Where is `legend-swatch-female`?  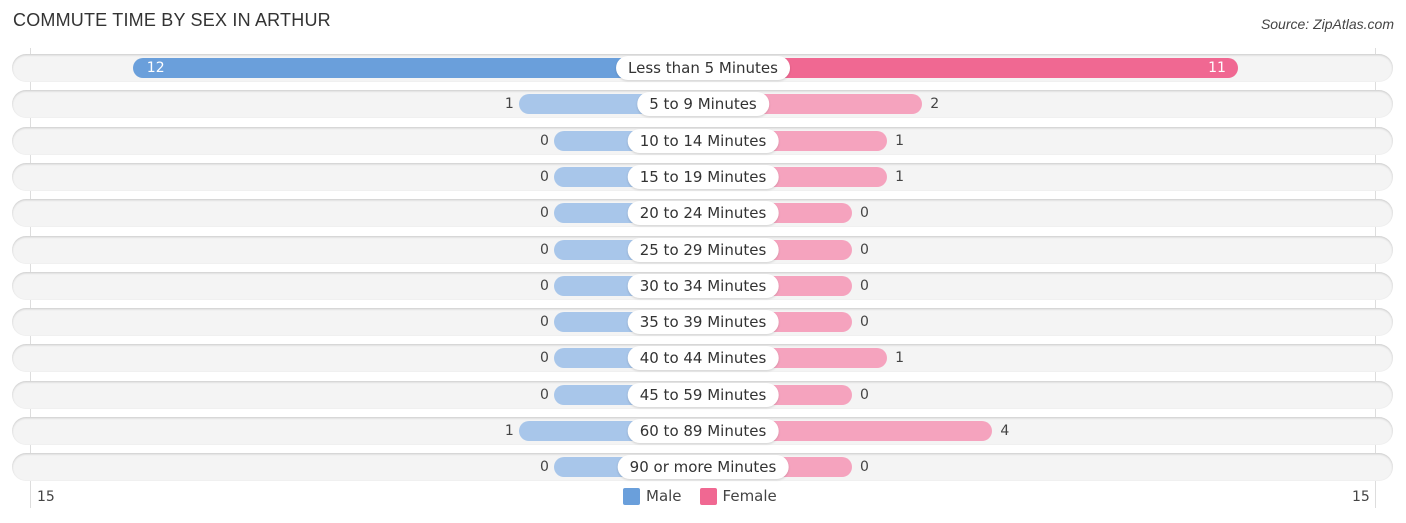
legend-swatch-female is located at coordinates (708, 496).